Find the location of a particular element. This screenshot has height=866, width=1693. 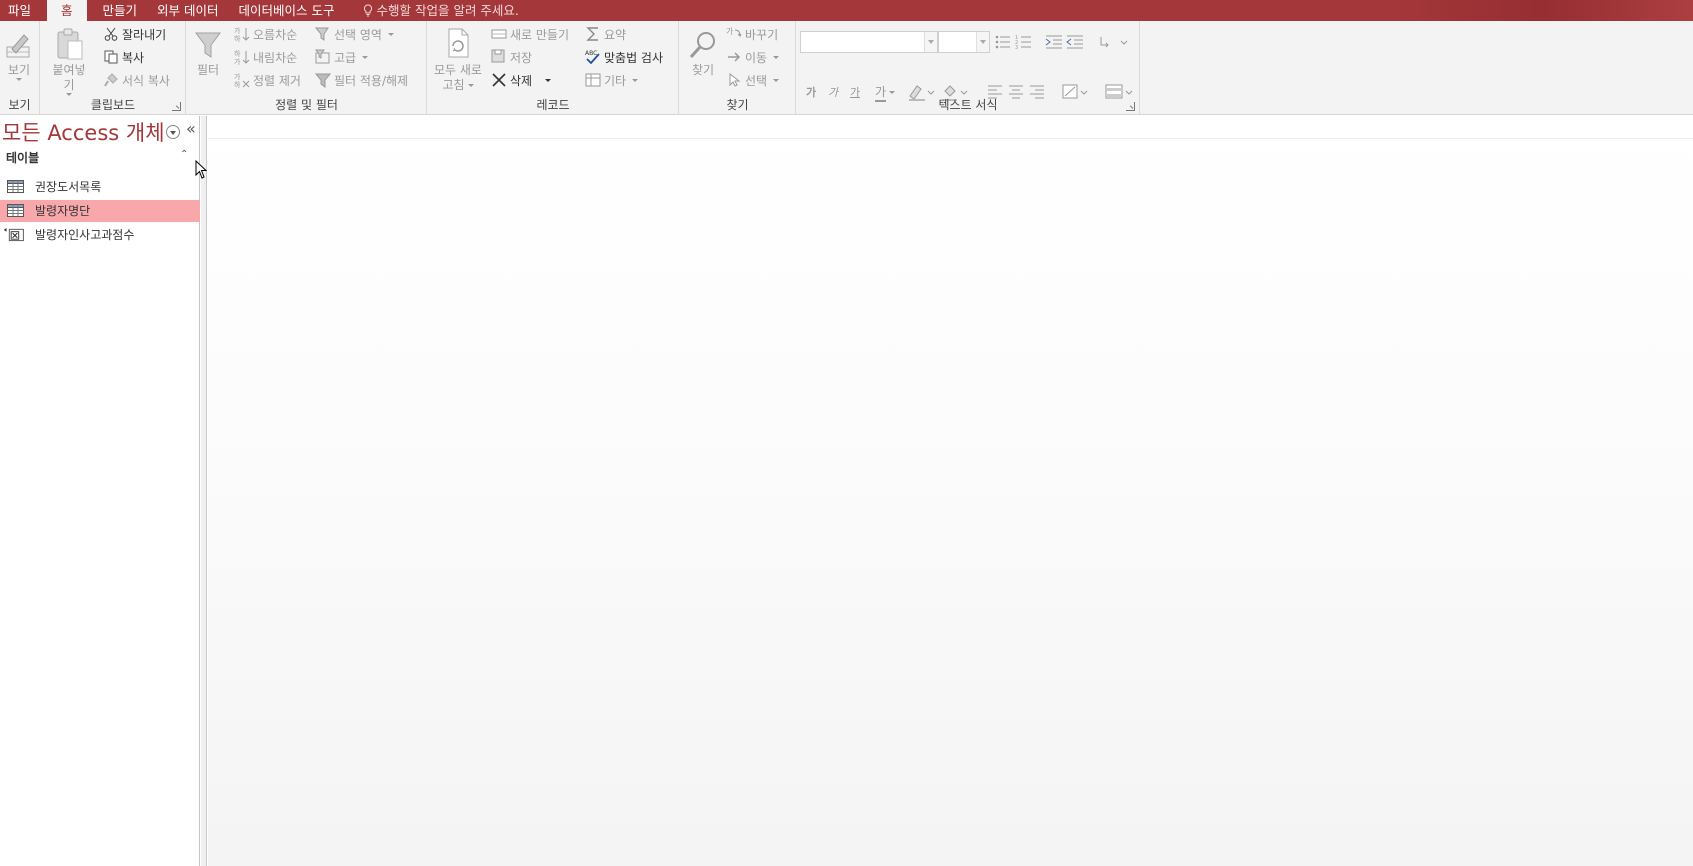

view-button-label: 보기 is located at coordinates (19, 70).